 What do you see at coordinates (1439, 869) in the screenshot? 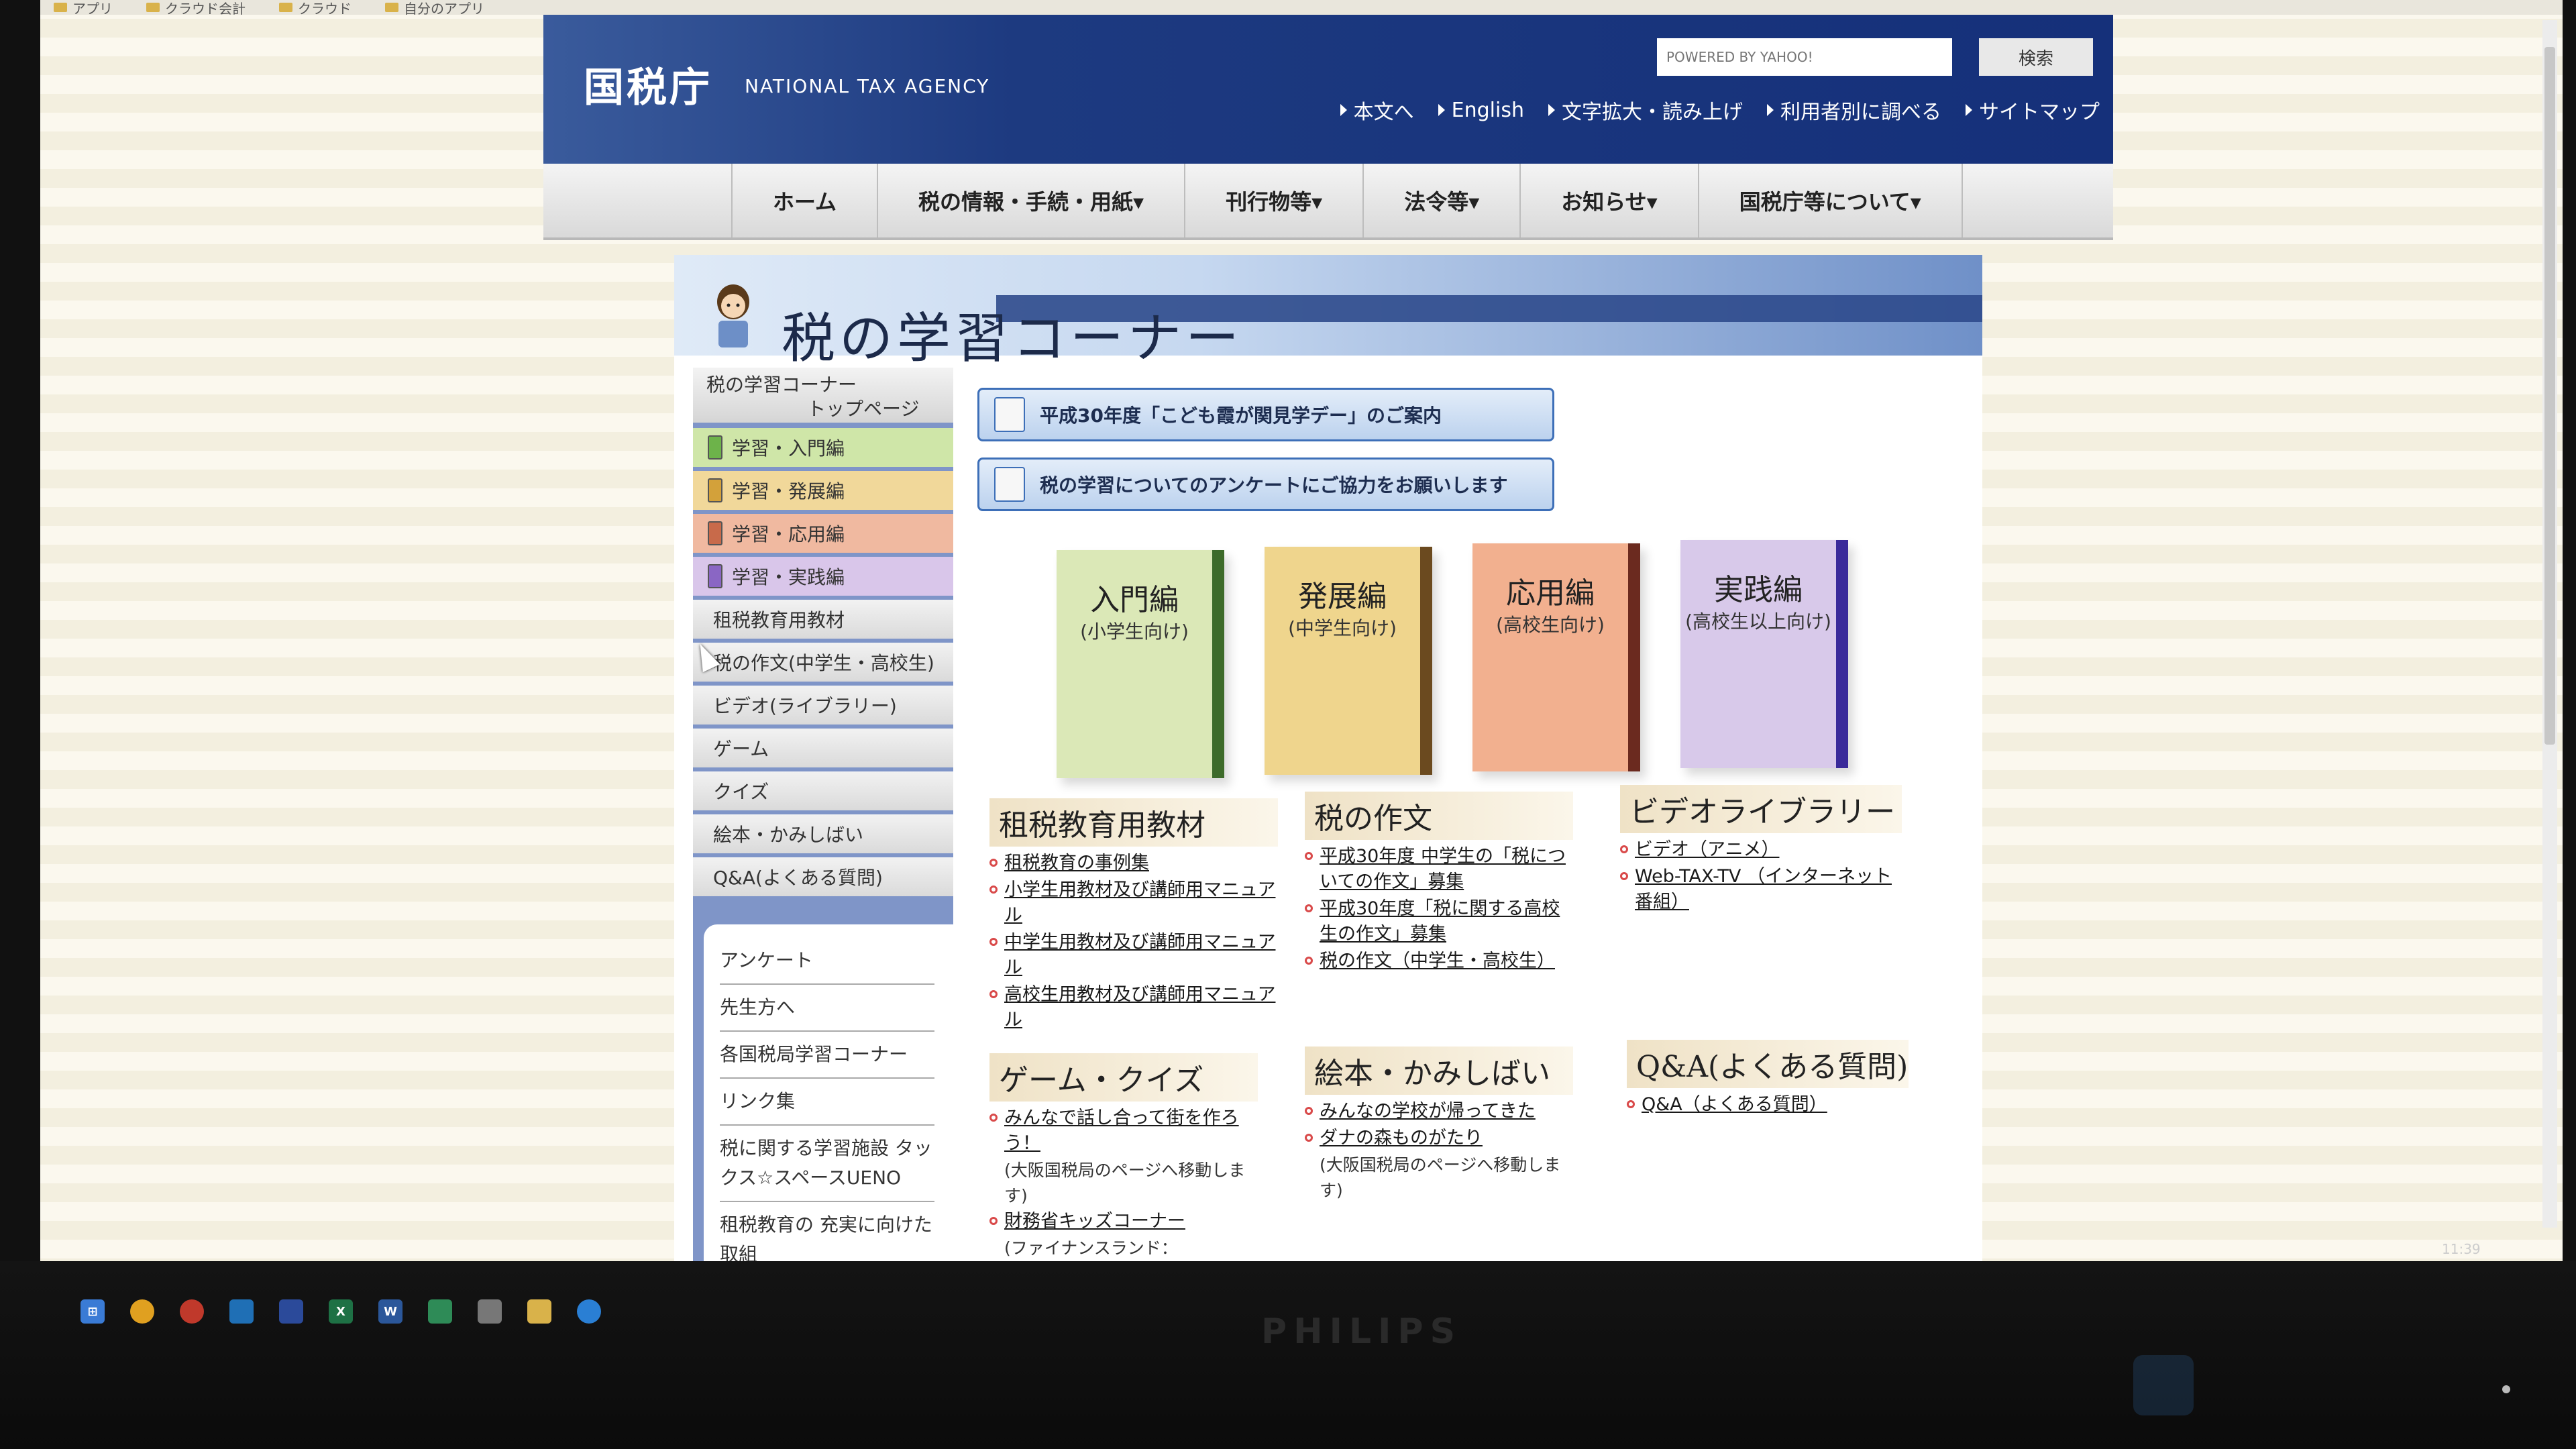
I see `link-junior-essay: 平成30年度 中学生の「税についての作文」募集` at bounding box center [1439, 869].